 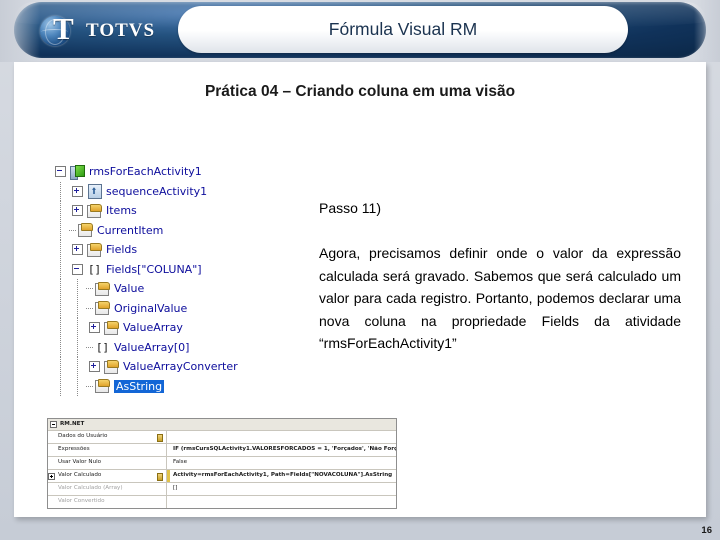 I want to click on tree-node: rmsForEachActivity1, so click(x=184, y=172).